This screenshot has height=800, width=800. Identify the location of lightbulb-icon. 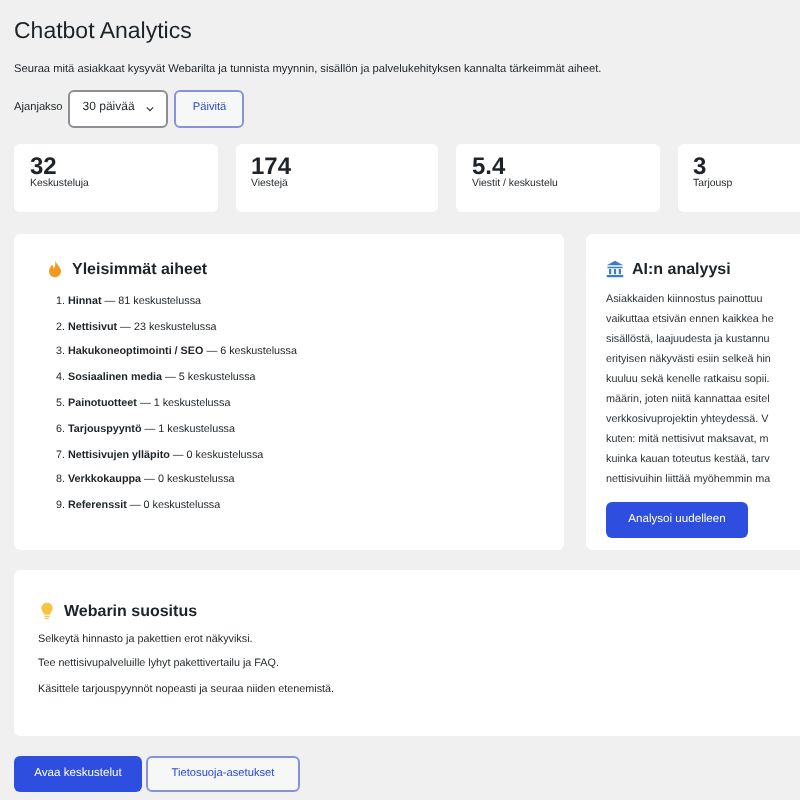
(47, 610).